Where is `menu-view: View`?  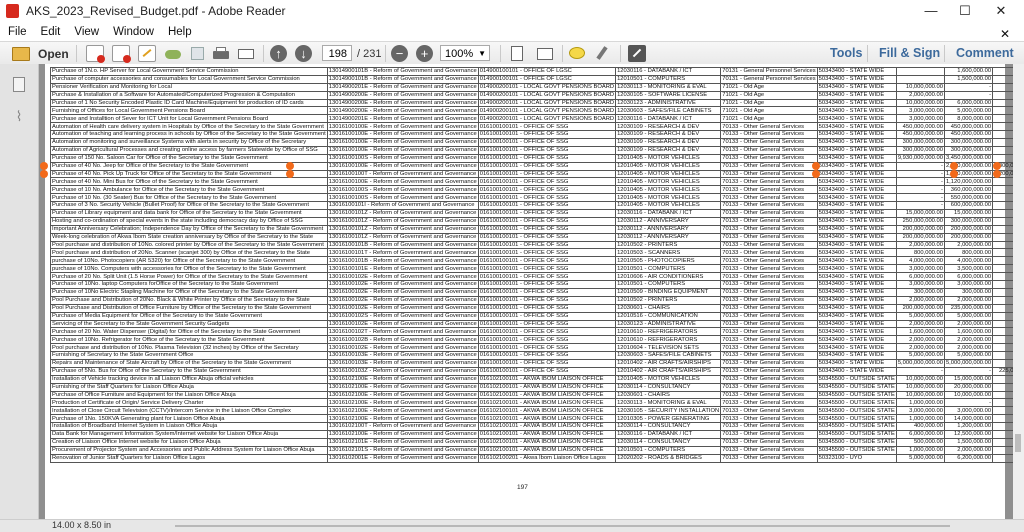
menu-view: View is located at coordinates (85, 30).